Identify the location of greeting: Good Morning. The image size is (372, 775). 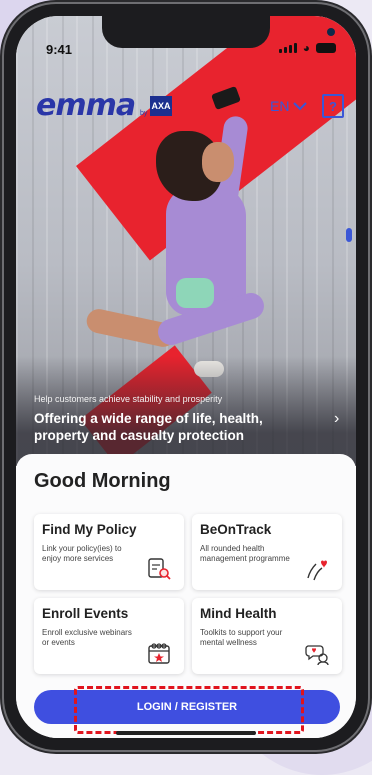
(102, 481).